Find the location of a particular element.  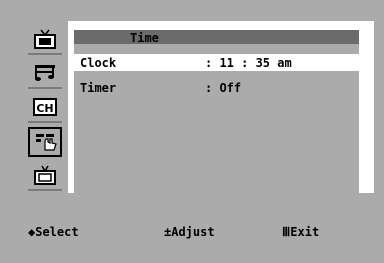

adjust-label: Adjust is located at coordinates (193, 232).